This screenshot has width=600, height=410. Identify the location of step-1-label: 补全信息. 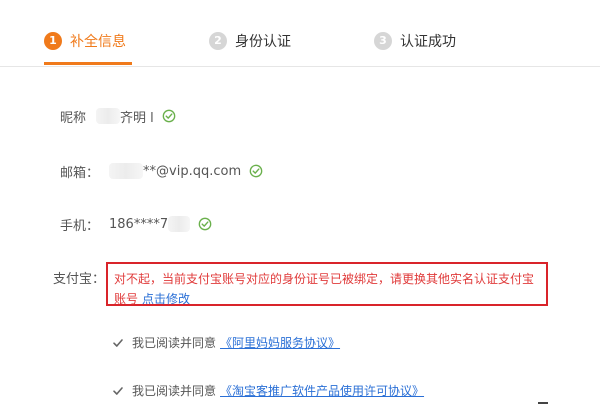
(98, 42).